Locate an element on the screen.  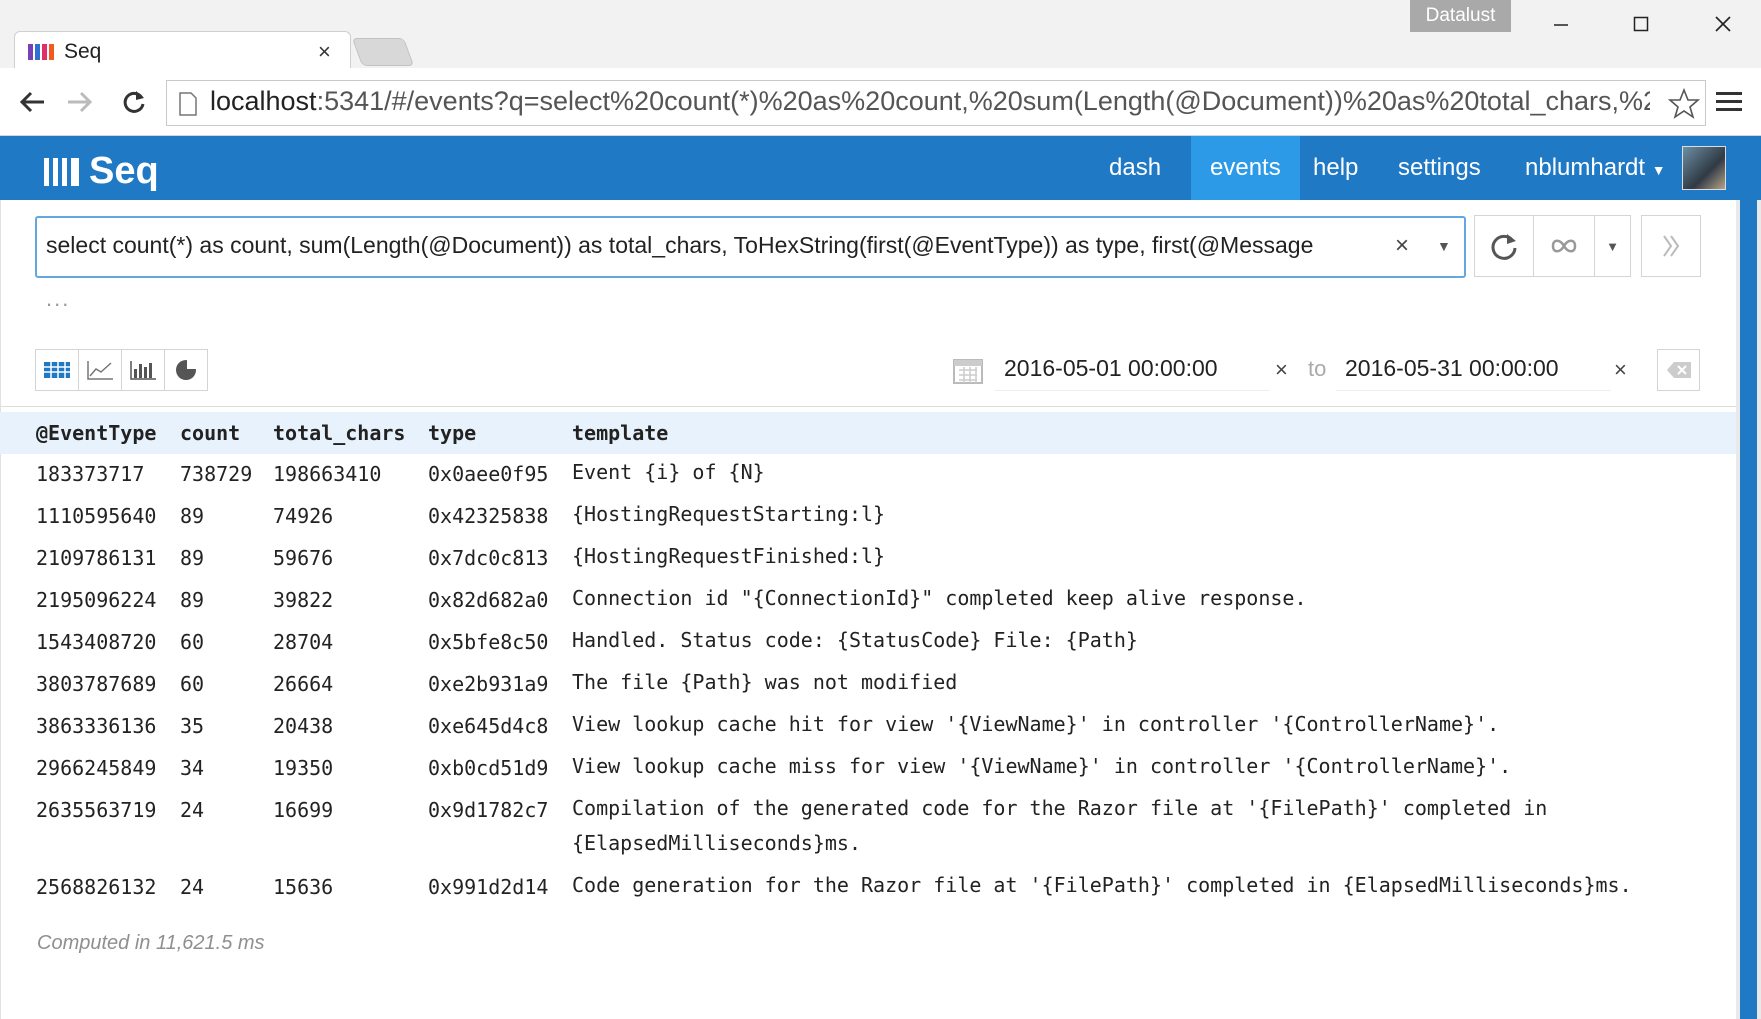
expand-query-button is located at coordinates (1671, 246).